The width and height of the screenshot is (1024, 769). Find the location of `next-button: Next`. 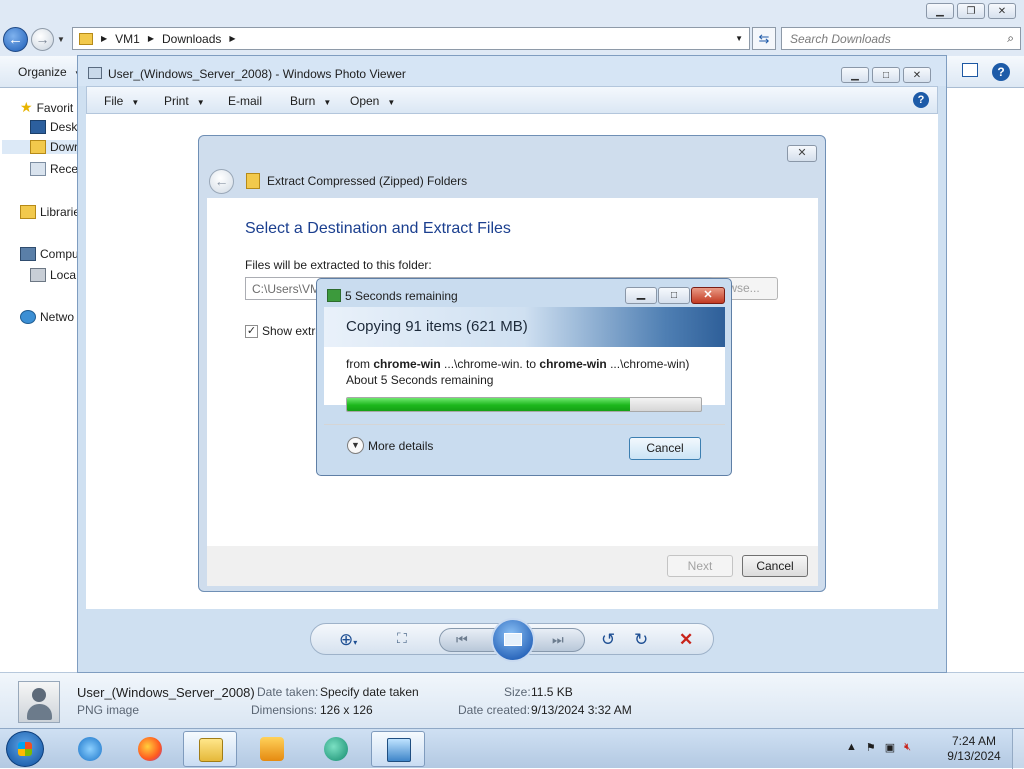

next-button: Next is located at coordinates (700, 566).